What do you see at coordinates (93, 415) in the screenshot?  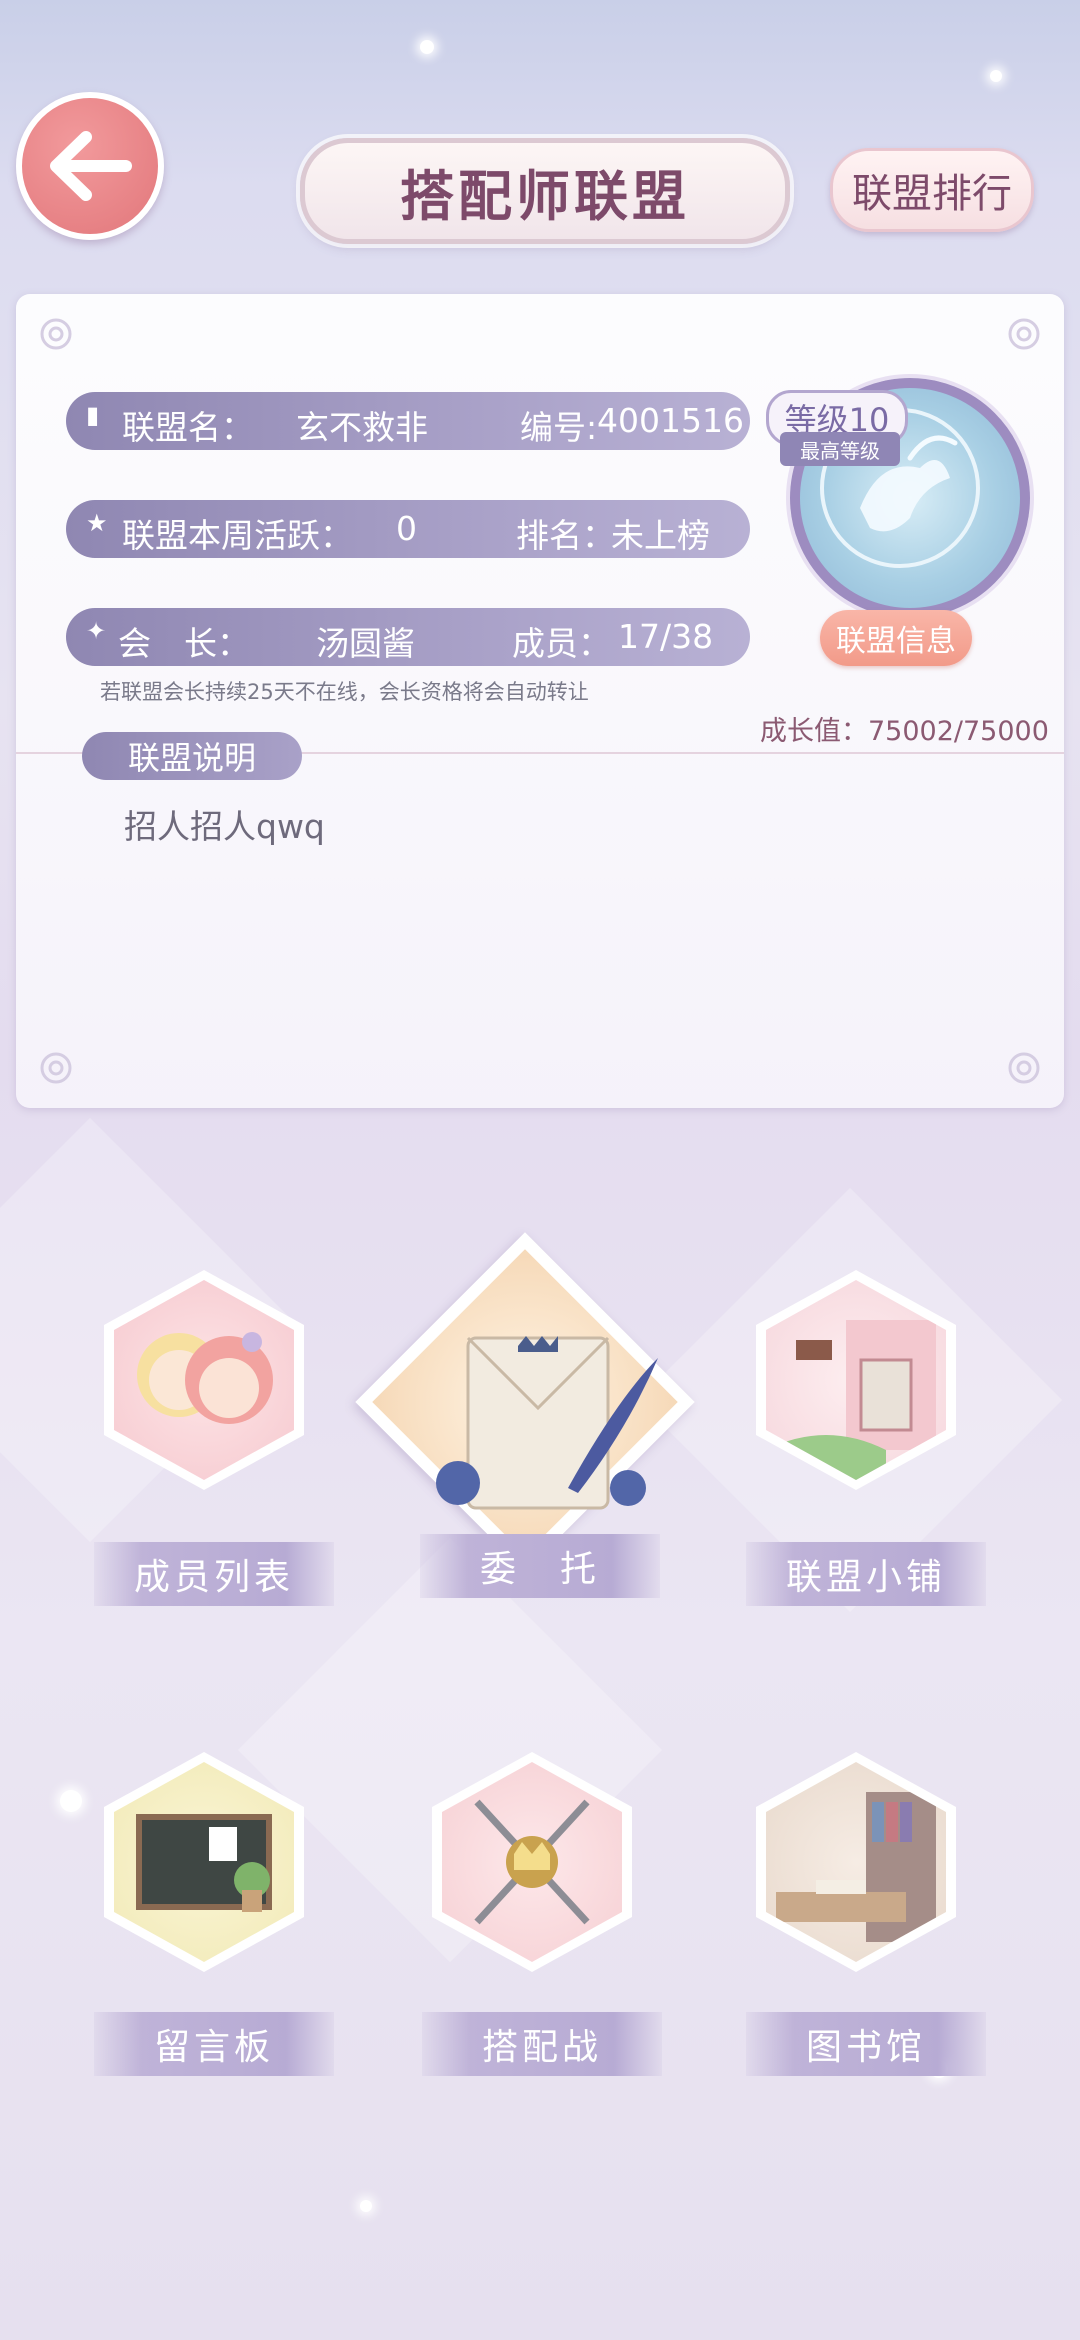 I see `book-icon: ▮` at bounding box center [93, 415].